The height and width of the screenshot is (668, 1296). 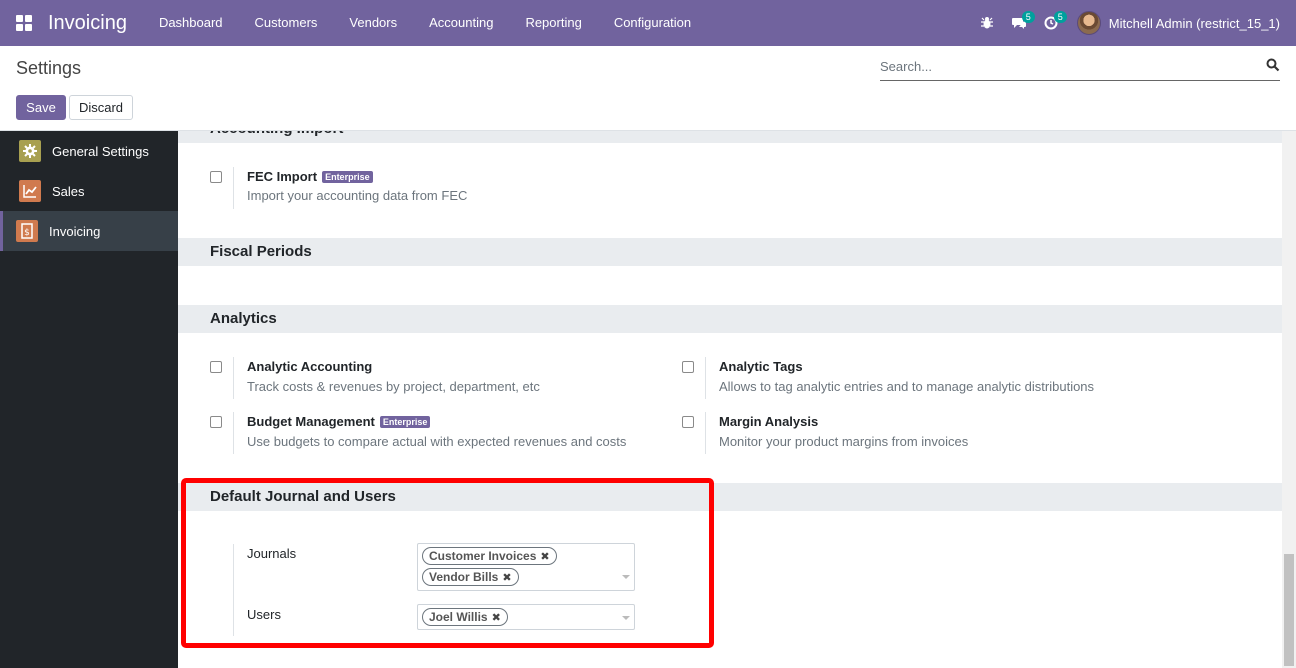 What do you see at coordinates (761, 366) in the screenshot?
I see `analytic-tags-label: Analytic Tags` at bounding box center [761, 366].